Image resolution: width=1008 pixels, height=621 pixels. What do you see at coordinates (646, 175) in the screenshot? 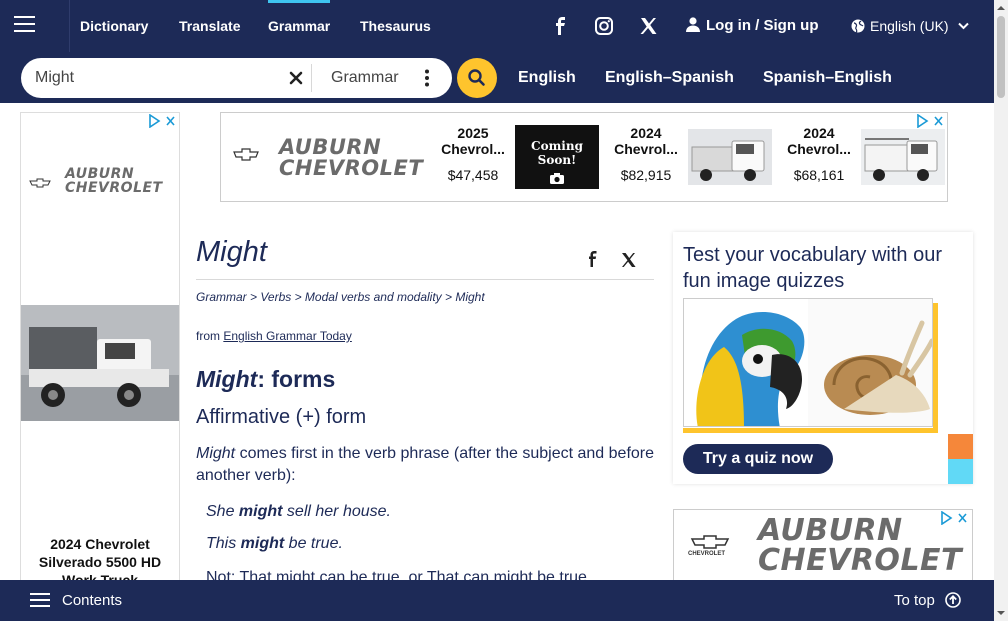
I see `car-price: $82,915` at bounding box center [646, 175].